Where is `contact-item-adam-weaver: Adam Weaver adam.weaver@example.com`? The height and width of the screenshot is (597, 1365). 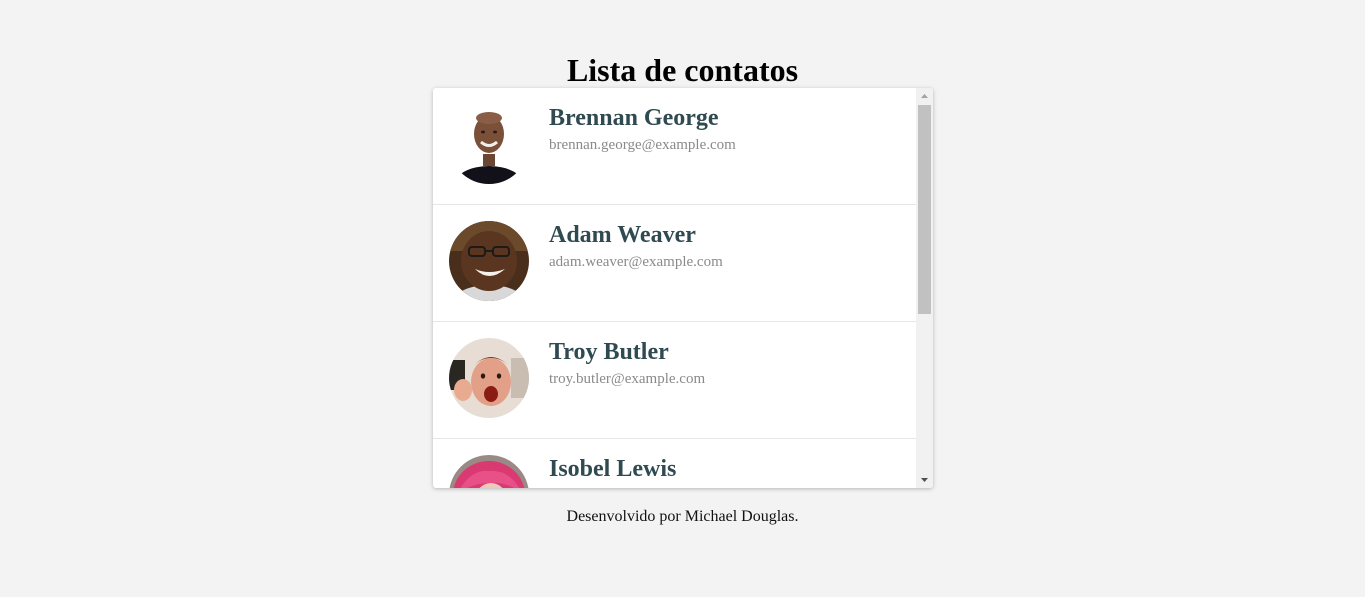 contact-item-adam-weaver: Adam Weaver adam.weaver@example.com is located at coordinates (674, 263).